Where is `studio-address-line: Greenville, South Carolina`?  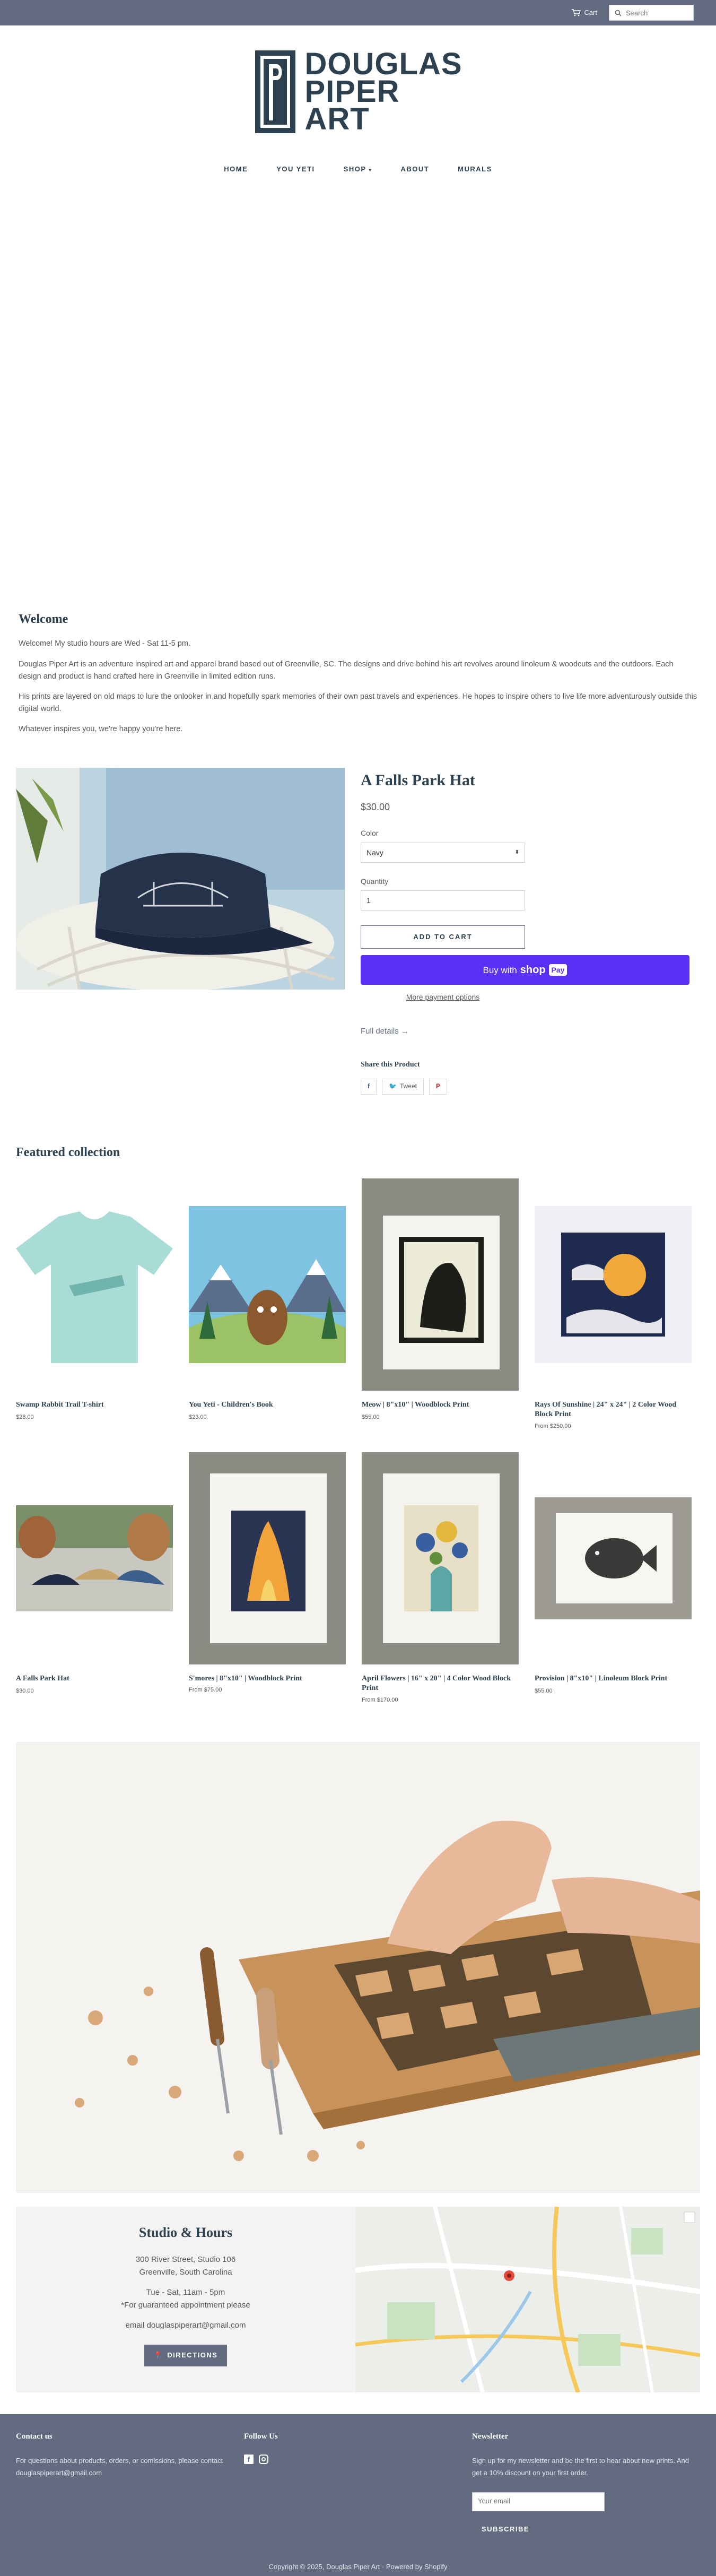
studio-address-line: Greenville, South Carolina is located at coordinates (186, 2272).